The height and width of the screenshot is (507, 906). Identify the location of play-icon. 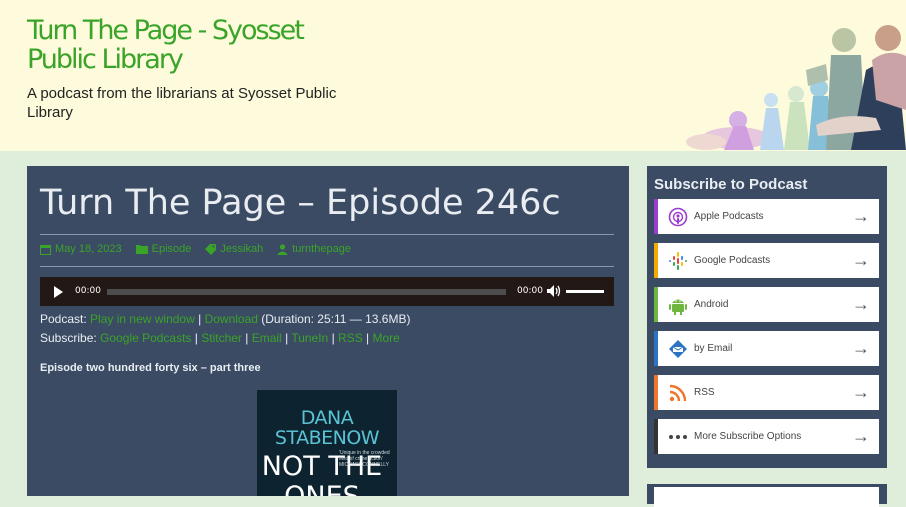
(58, 292).